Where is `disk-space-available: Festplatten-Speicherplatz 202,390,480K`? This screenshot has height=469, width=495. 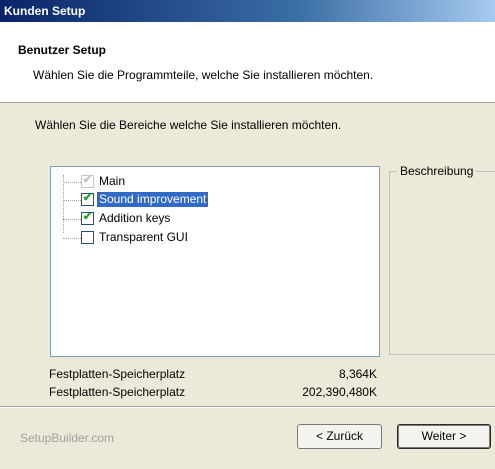
disk-space-available: Festplatten-Speicherplatz 202,390,480K is located at coordinates (213, 392).